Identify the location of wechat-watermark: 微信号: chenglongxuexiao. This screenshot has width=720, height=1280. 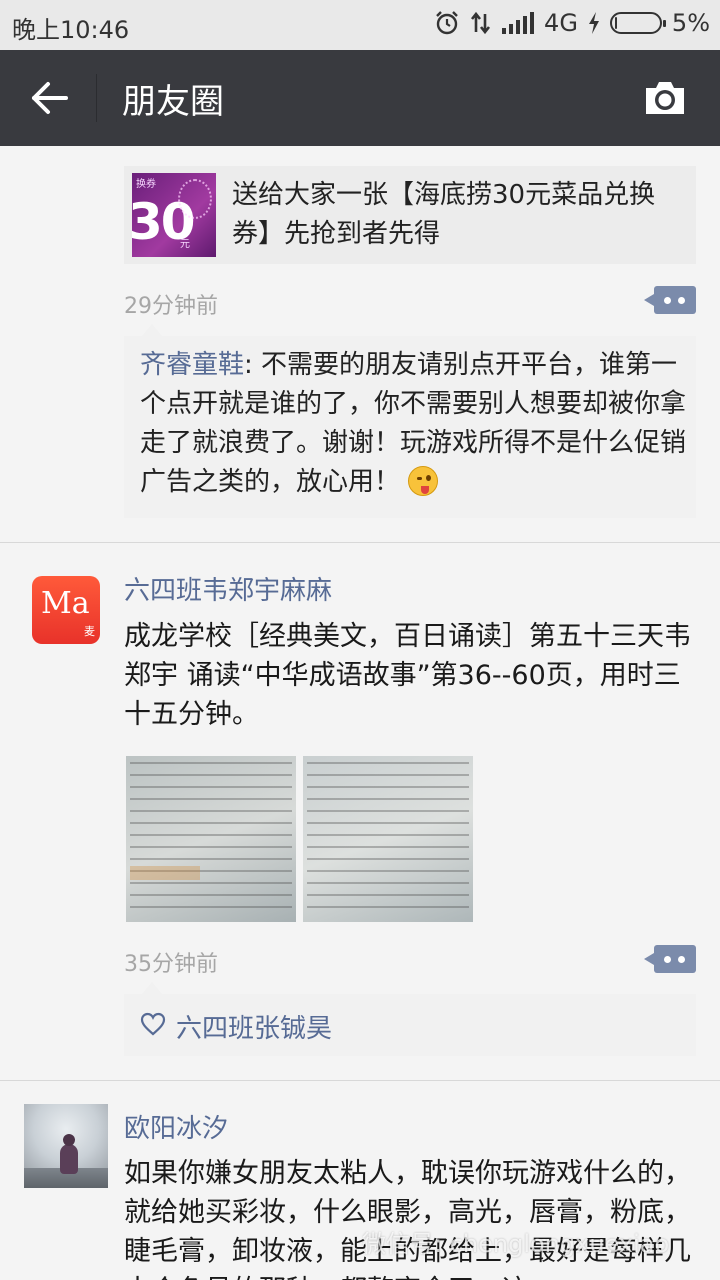
(516, 1244).